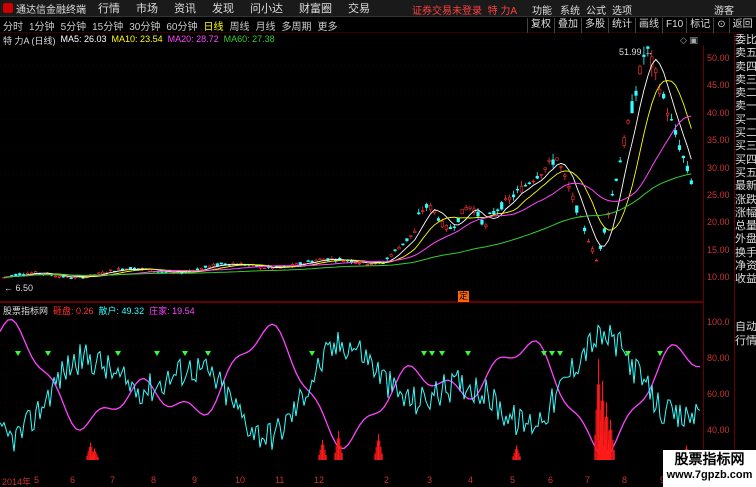  I want to click on tool-button-3: 统计, so click(621, 25).